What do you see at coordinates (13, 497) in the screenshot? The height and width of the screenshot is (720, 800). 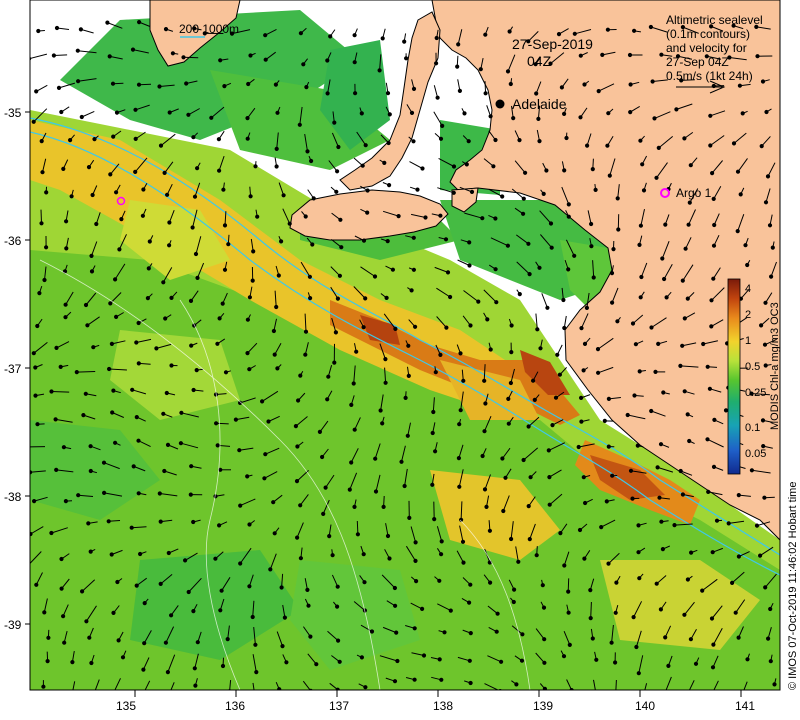 I see `y-tick-label: -38` at bounding box center [13, 497].